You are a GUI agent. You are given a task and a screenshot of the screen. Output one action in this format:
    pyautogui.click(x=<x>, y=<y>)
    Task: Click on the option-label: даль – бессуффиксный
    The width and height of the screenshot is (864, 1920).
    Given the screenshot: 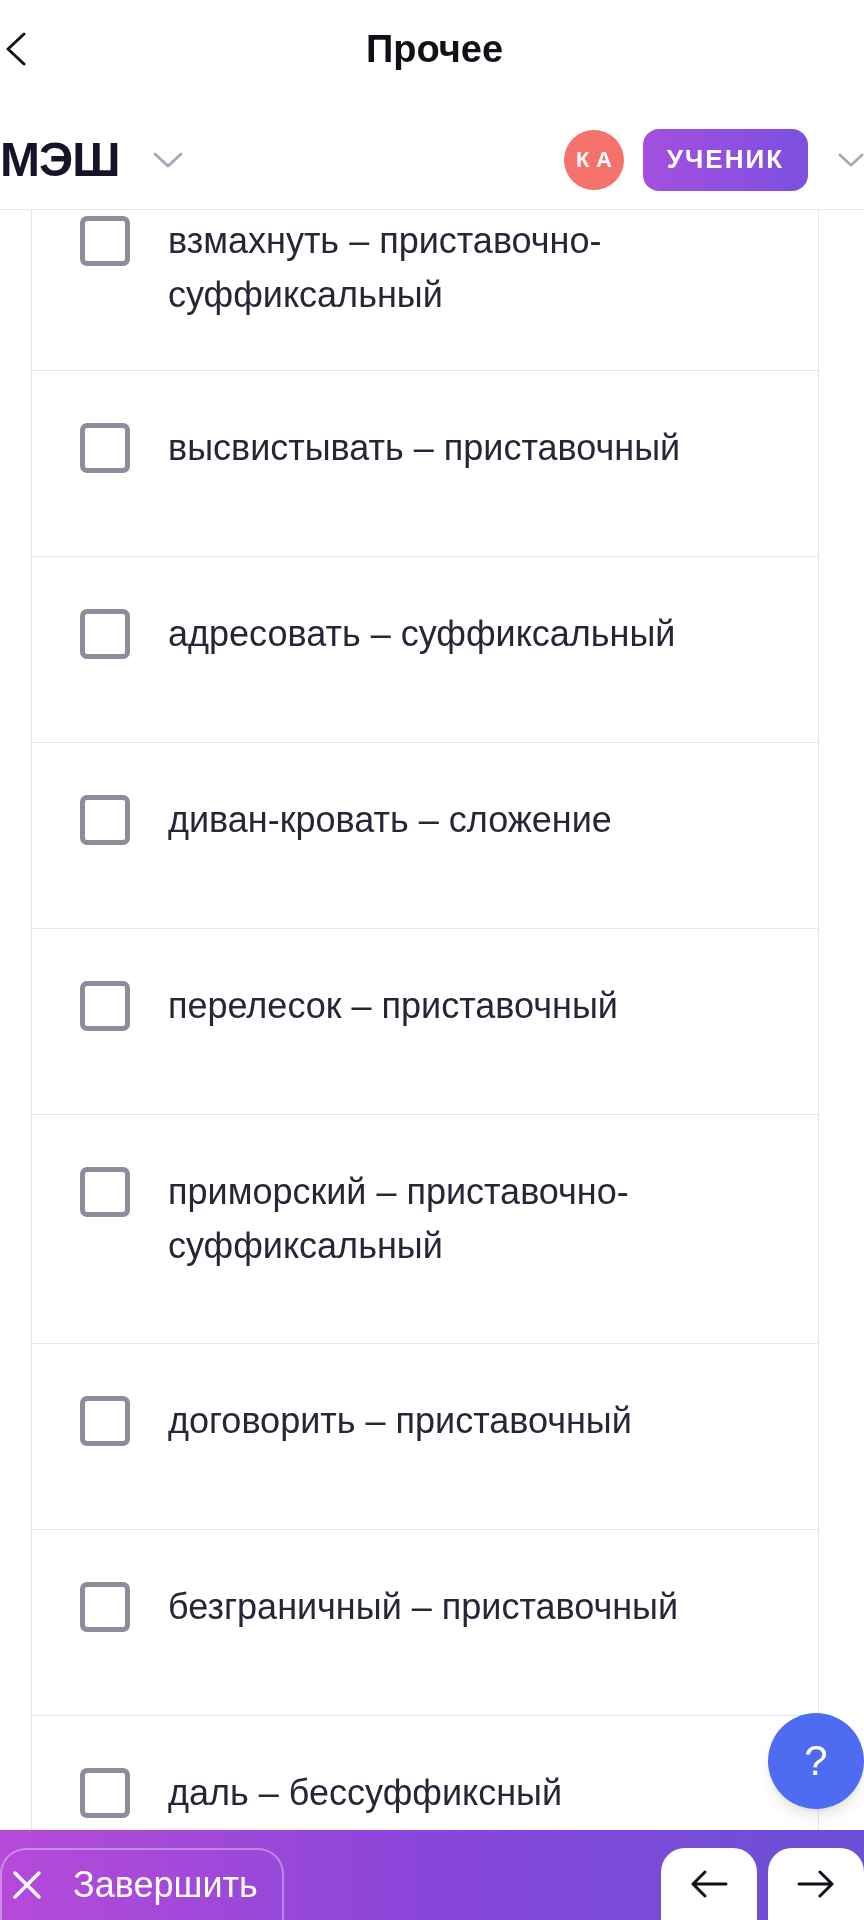 What is the action you would take?
    pyautogui.click(x=365, y=1793)
    